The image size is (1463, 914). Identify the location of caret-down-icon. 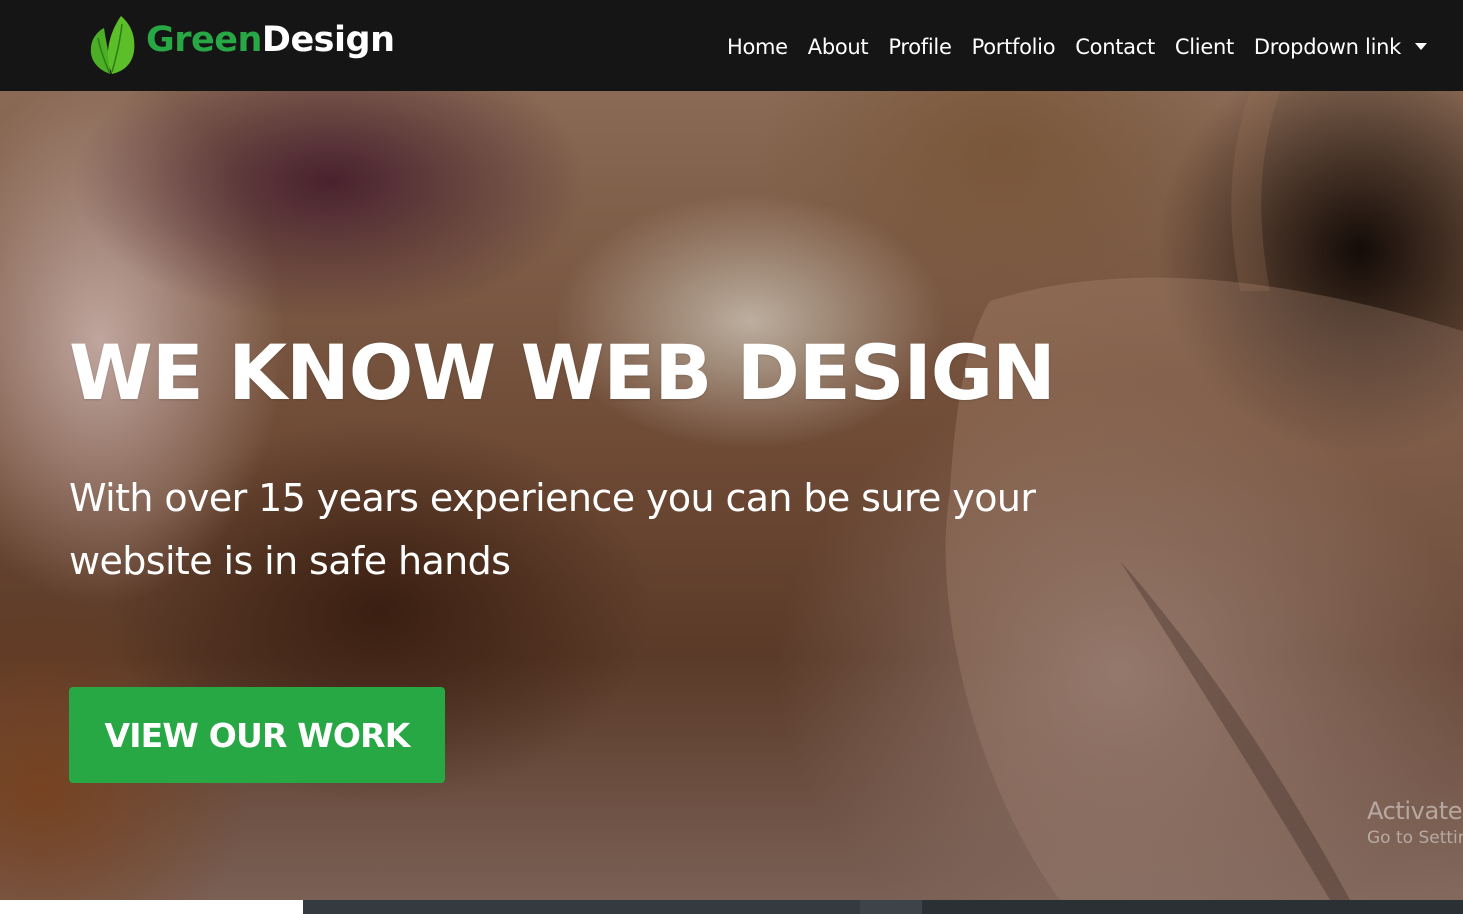
(1421, 46).